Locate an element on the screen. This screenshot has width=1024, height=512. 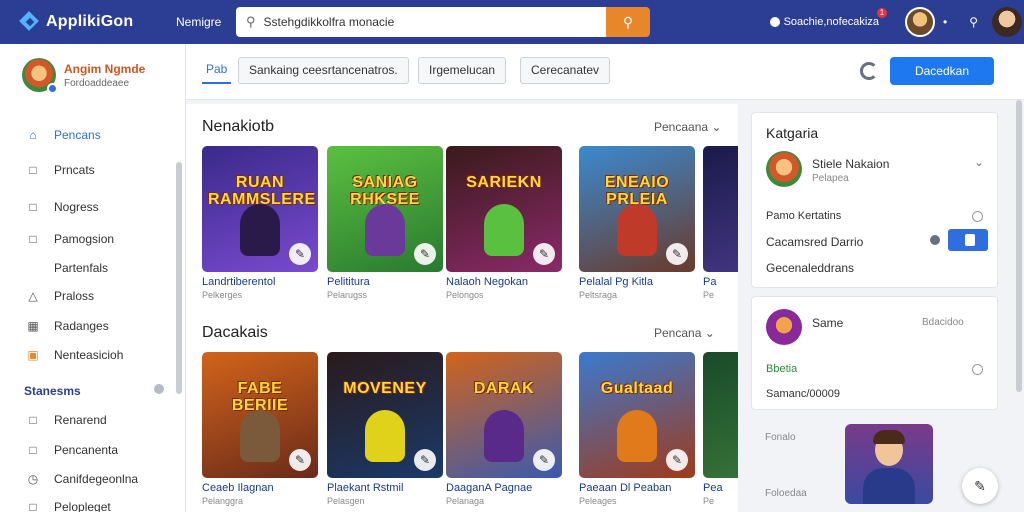
section-more-dropdown: Pencaana is located at coordinates (687, 127).